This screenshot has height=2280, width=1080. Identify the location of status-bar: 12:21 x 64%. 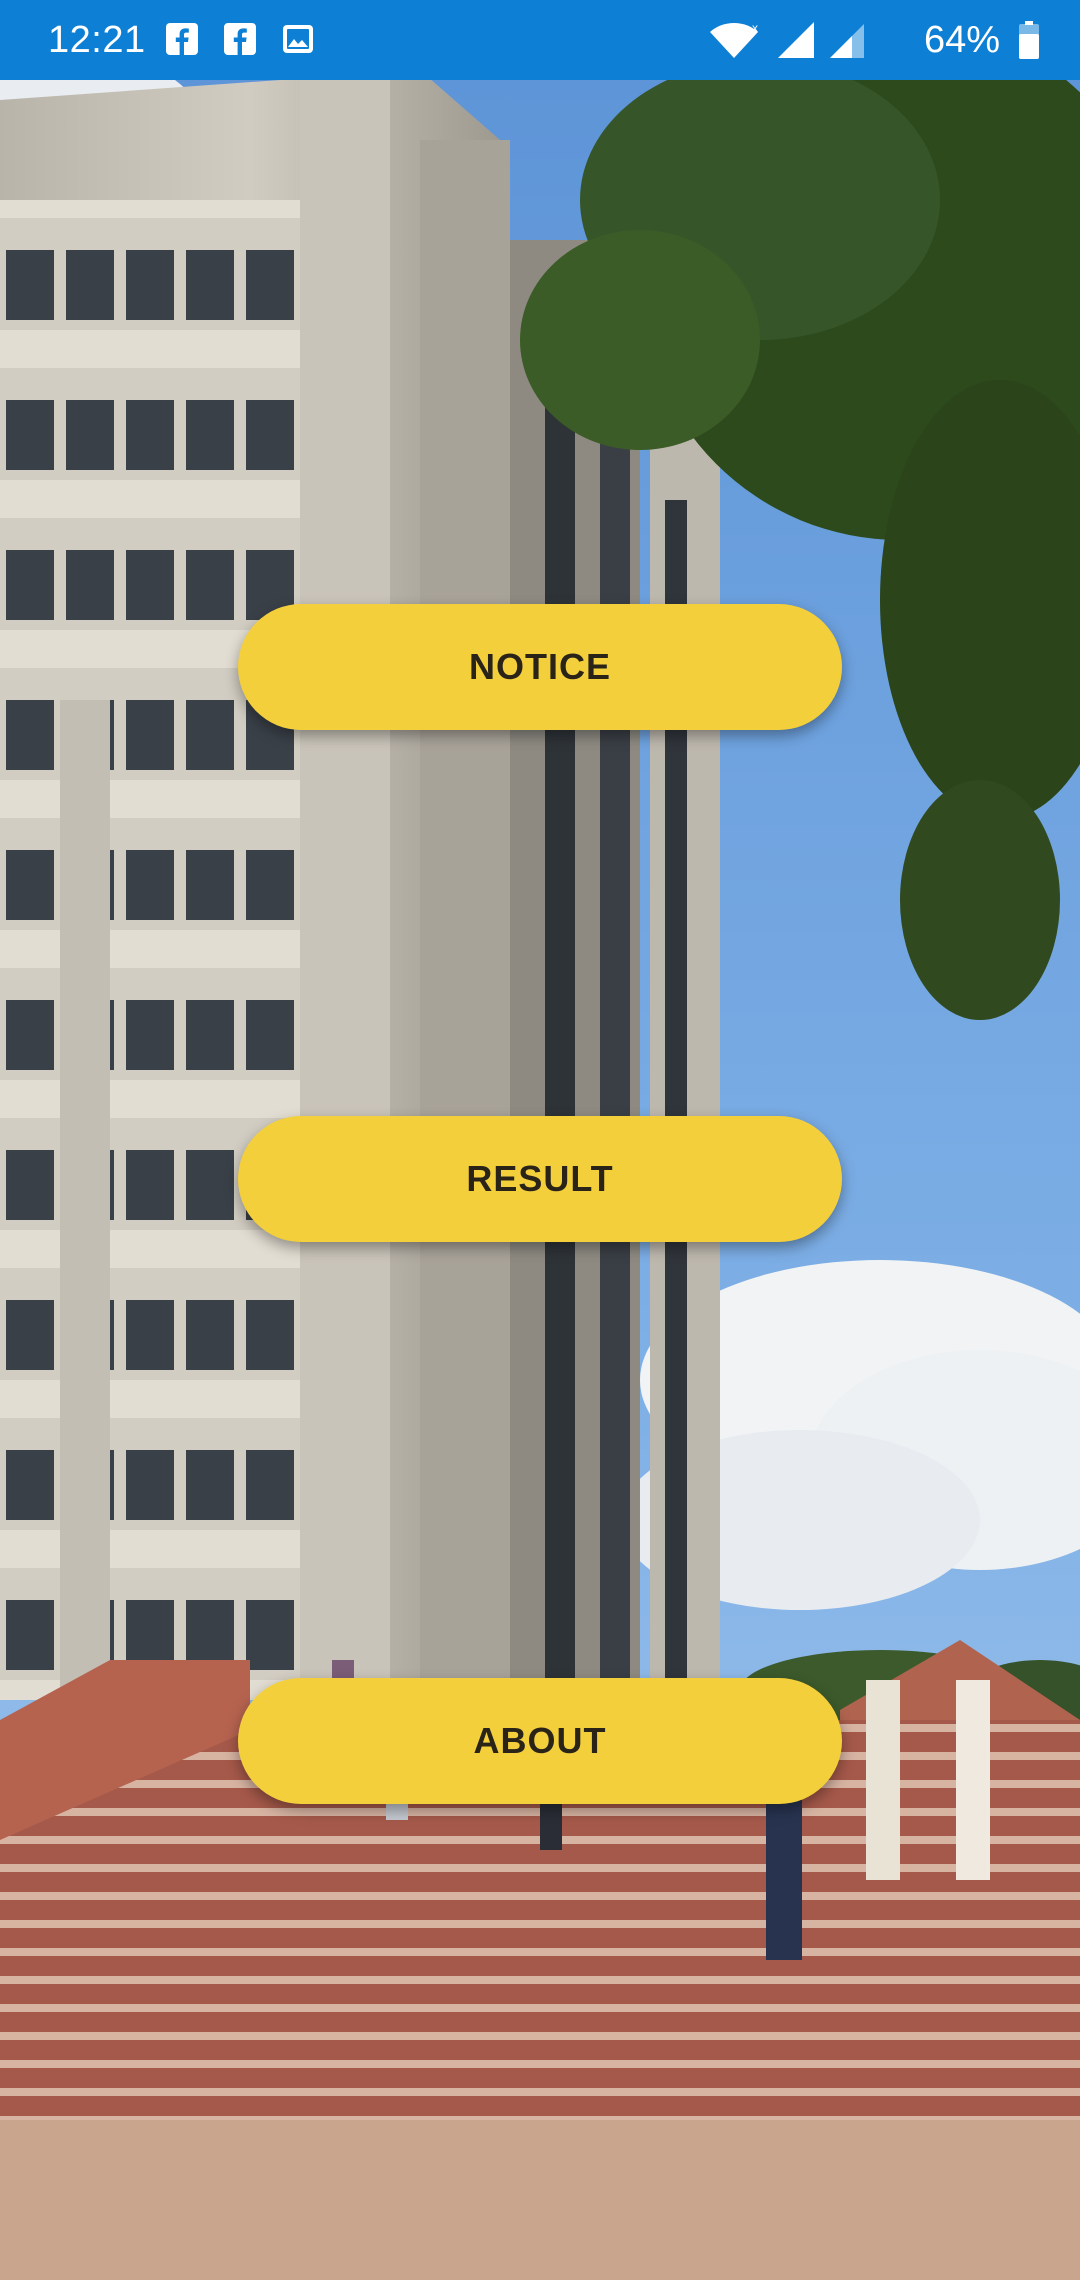
(540, 40).